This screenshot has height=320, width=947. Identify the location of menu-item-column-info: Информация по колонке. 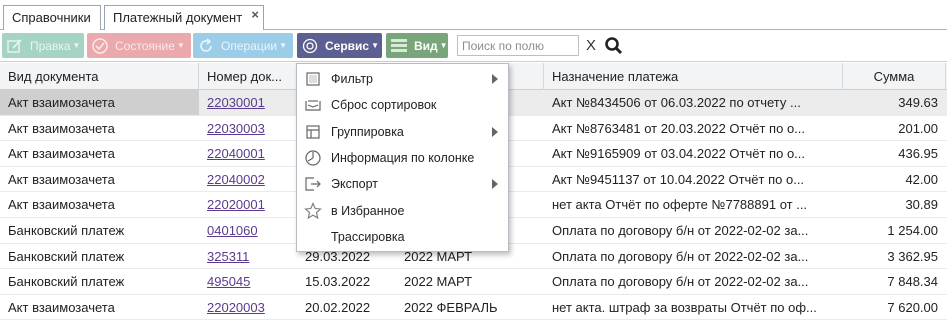
(402, 158).